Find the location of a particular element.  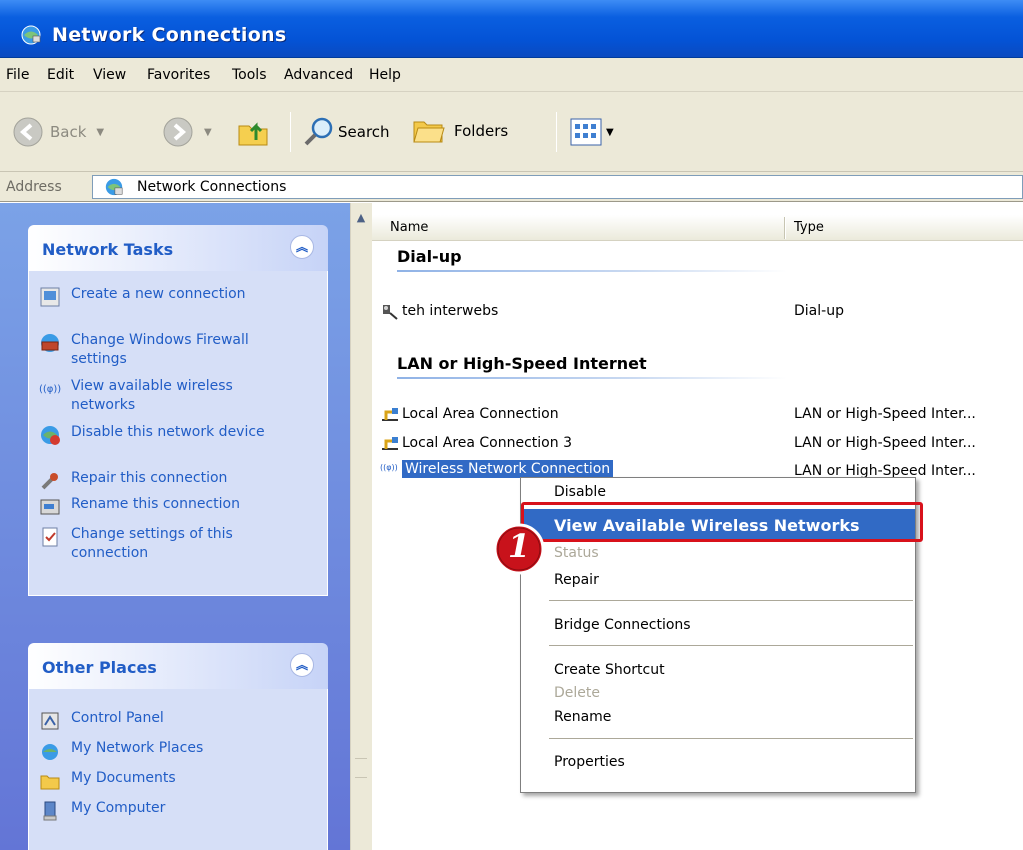

group-header: Dial-up is located at coordinates (429, 256).